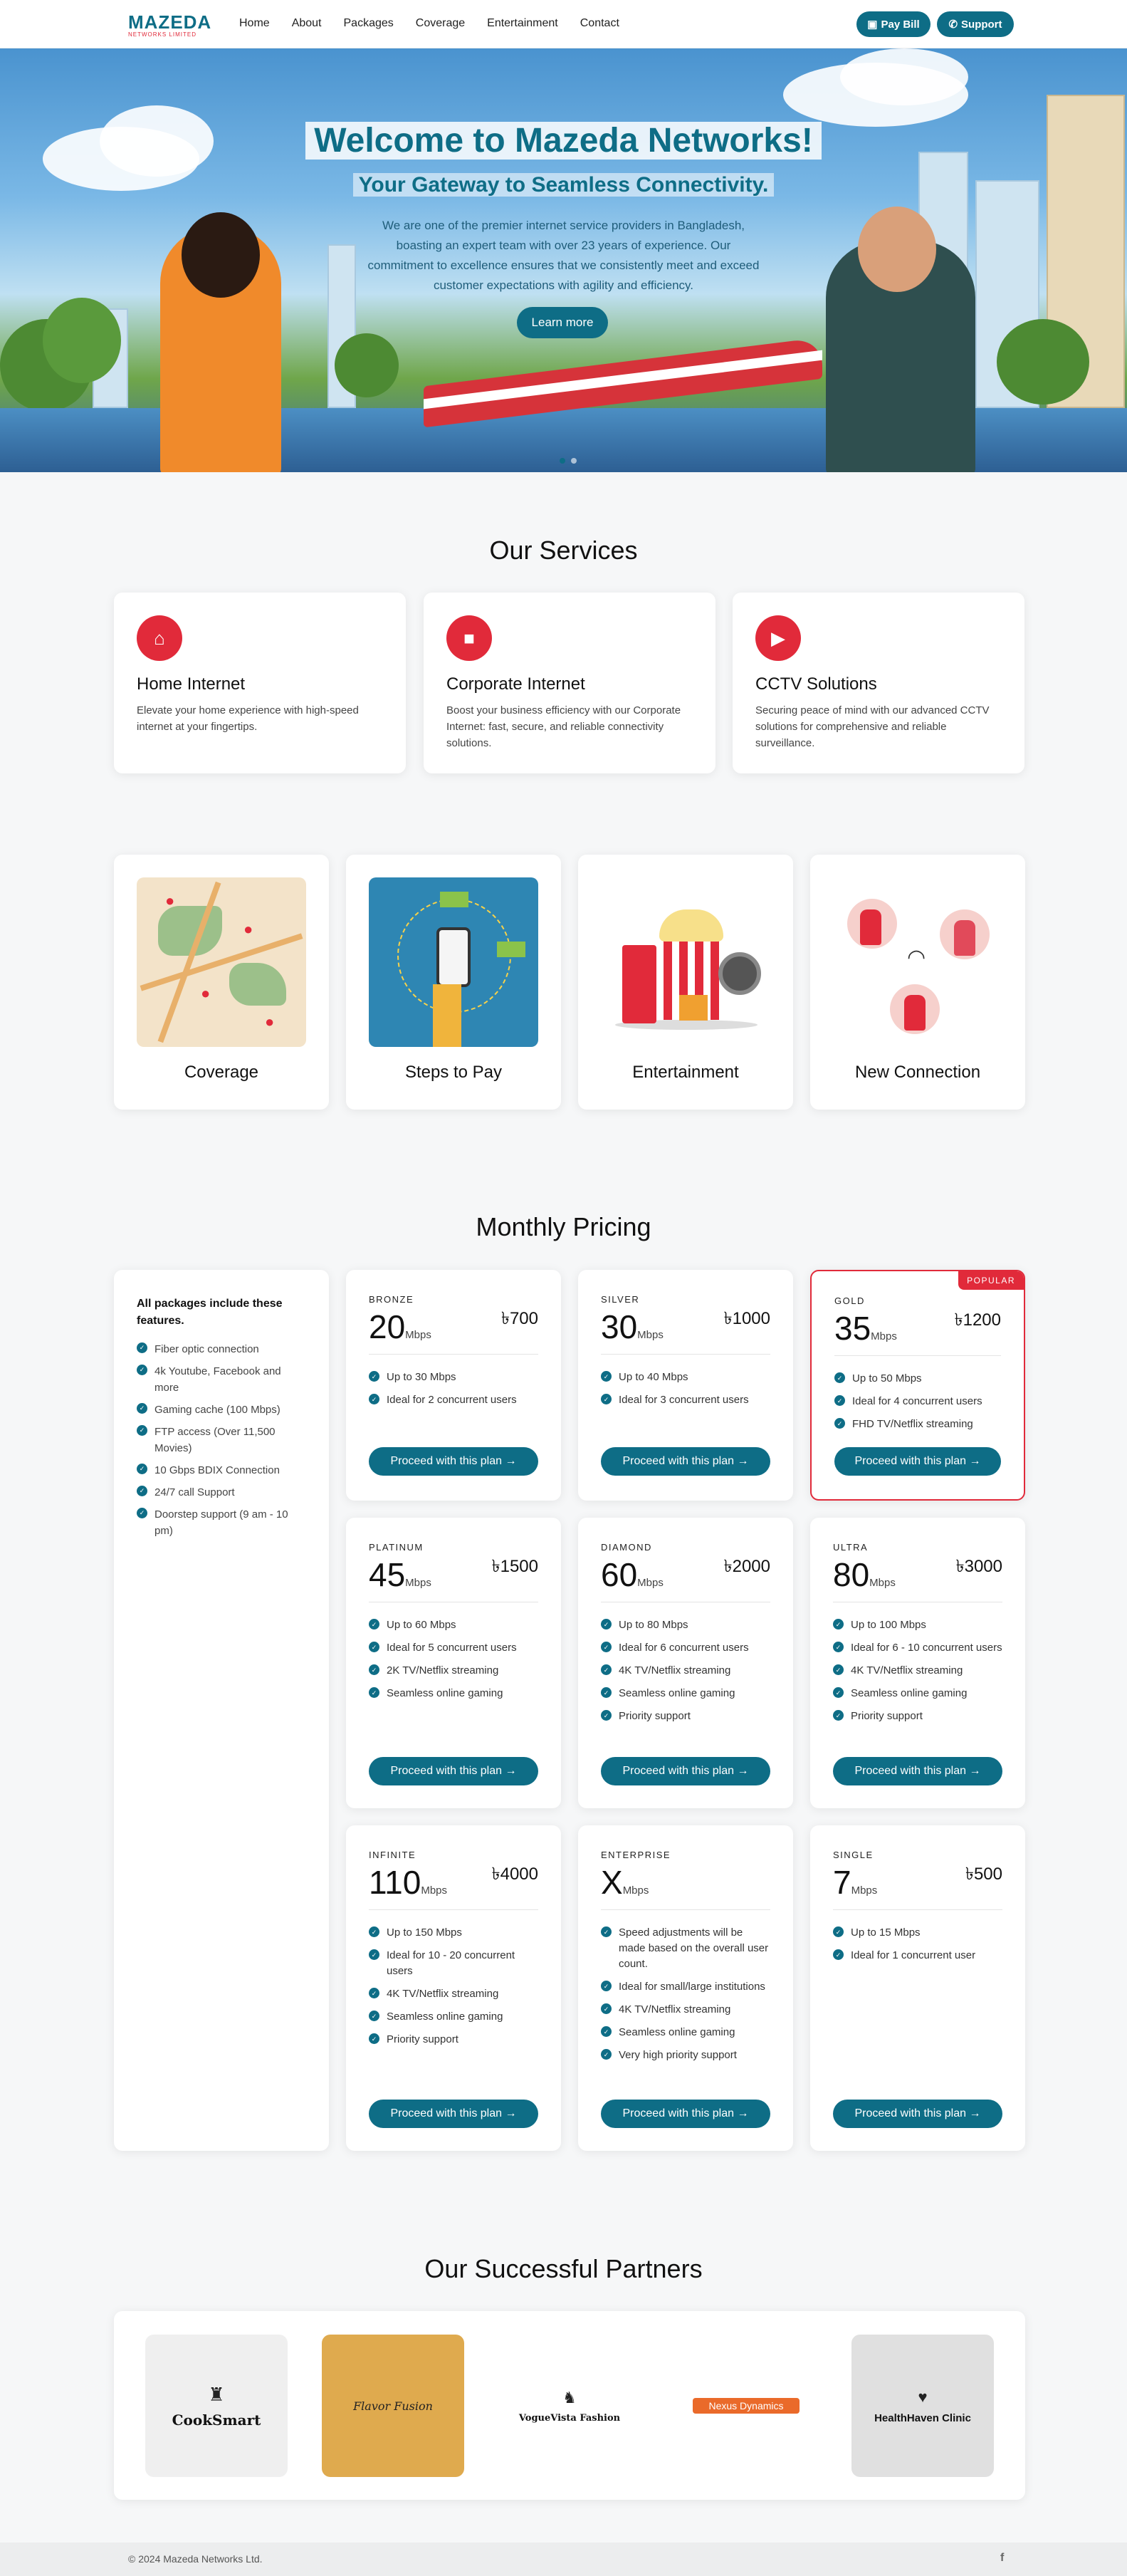 This screenshot has height=2576, width=1127. I want to click on plan-tier: SILVER, so click(620, 1299).